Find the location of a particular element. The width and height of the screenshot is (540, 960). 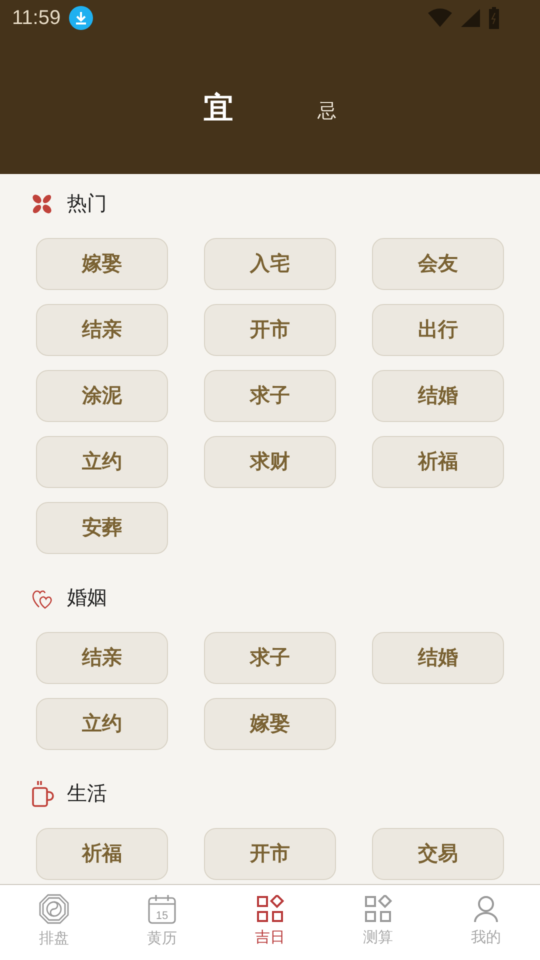

section-title: 婚姻 is located at coordinates (87, 598).